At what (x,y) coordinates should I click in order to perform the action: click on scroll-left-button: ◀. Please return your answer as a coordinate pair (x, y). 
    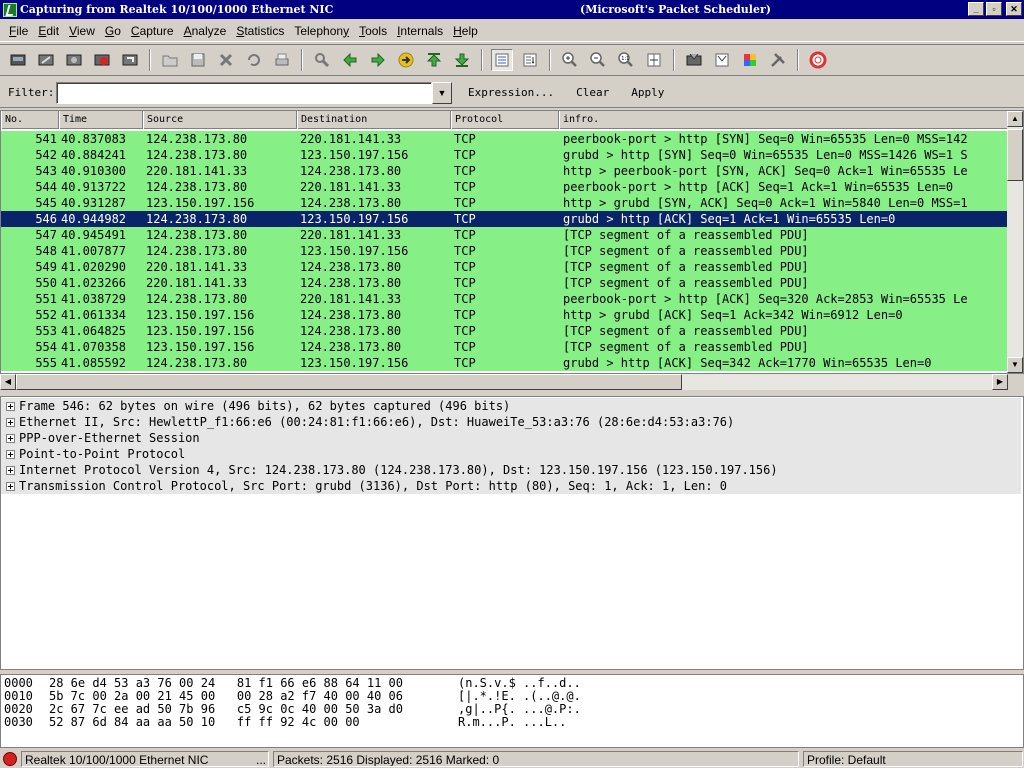
    Looking at the image, I should click on (8, 382).